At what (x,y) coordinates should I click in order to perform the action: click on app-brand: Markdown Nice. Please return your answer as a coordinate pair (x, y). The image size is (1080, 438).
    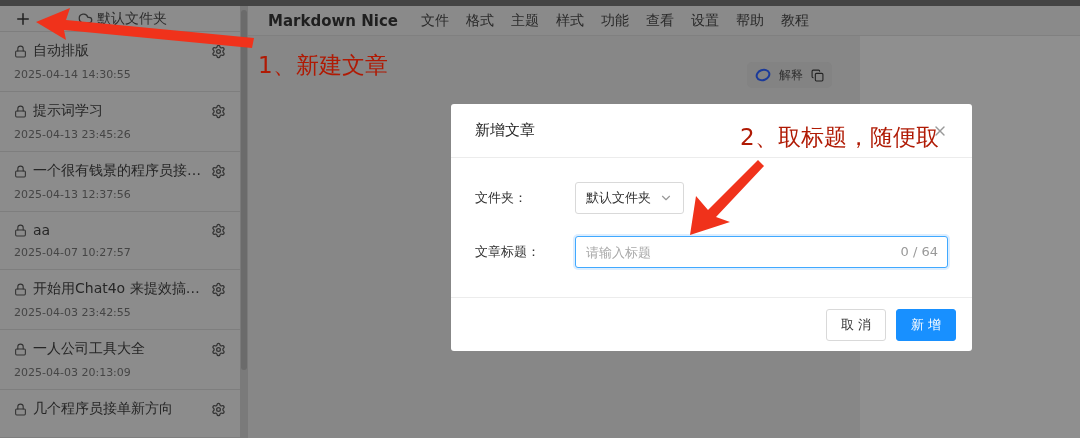
    Looking at the image, I should click on (333, 20).